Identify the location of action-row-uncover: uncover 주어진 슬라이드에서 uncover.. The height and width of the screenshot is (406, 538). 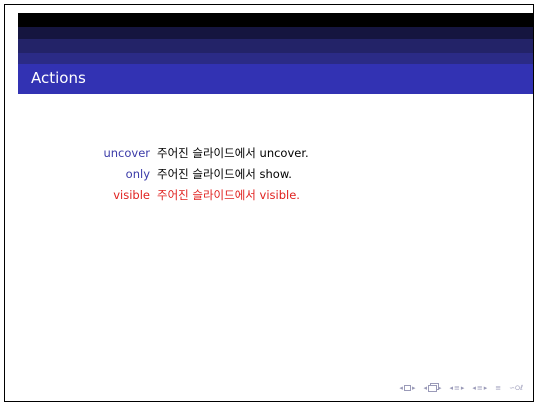
(269, 153).